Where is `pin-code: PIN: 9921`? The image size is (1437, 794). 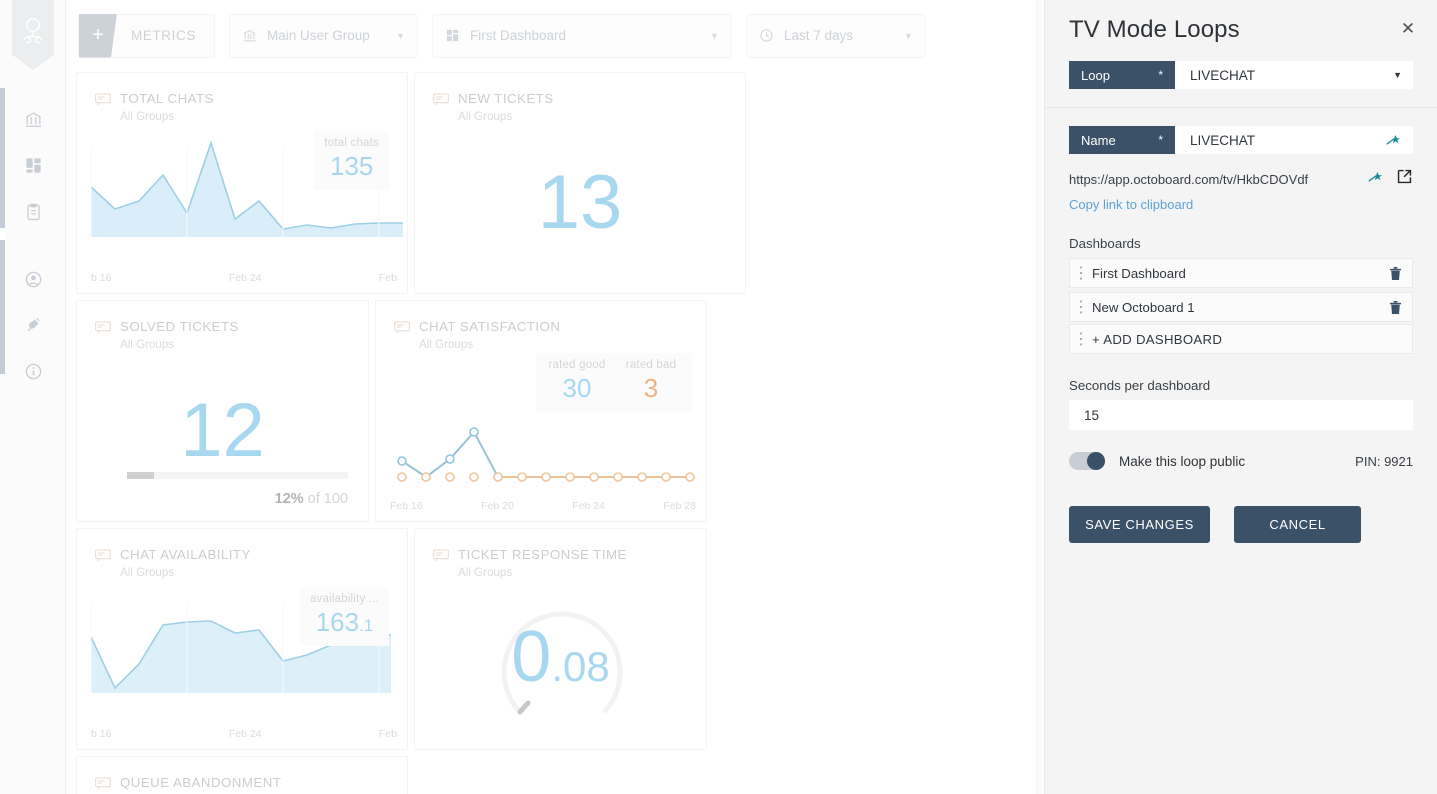 pin-code: PIN: 9921 is located at coordinates (1384, 461).